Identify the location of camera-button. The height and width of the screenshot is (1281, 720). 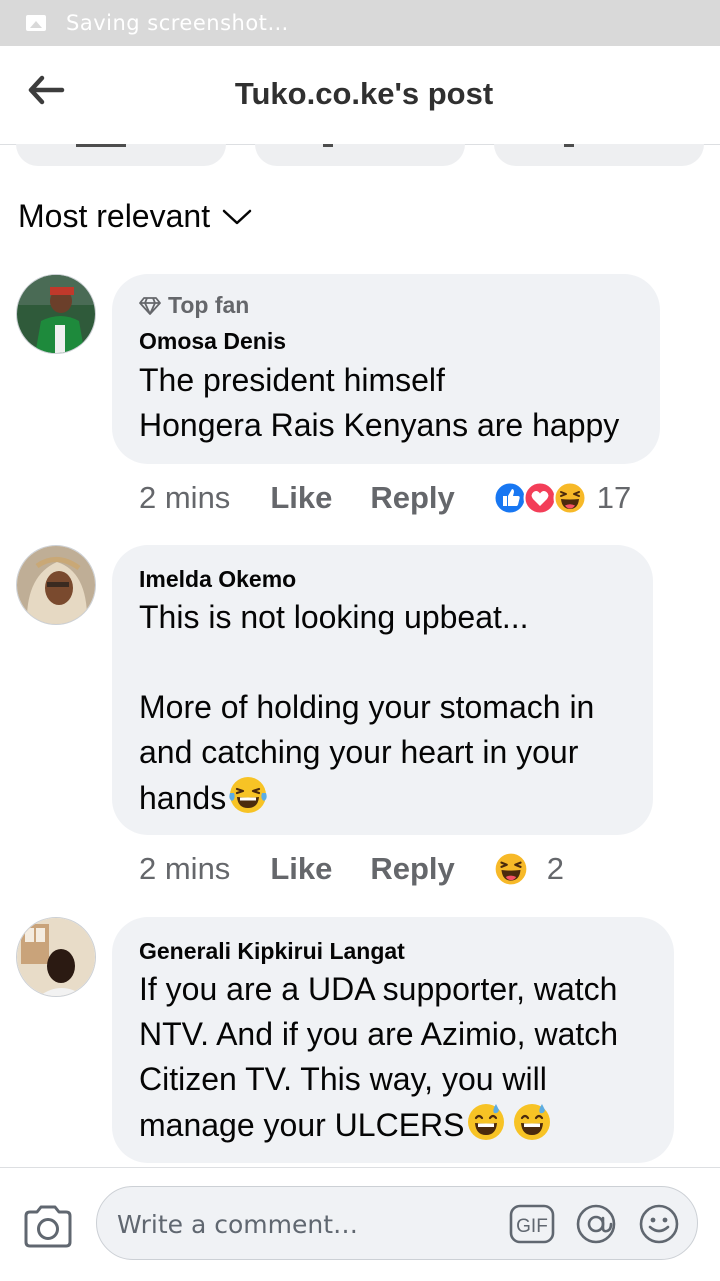
(48, 1228).